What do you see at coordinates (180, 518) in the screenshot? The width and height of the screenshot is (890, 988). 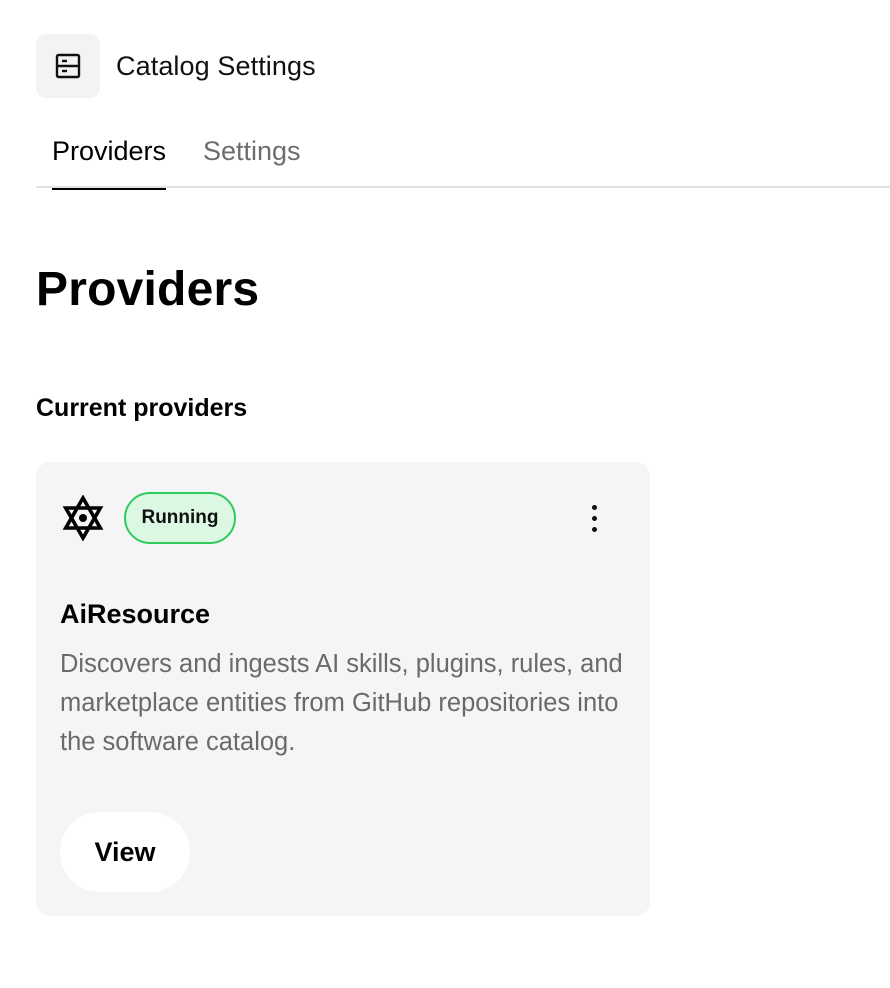 I see `status-badge: Running` at bounding box center [180, 518].